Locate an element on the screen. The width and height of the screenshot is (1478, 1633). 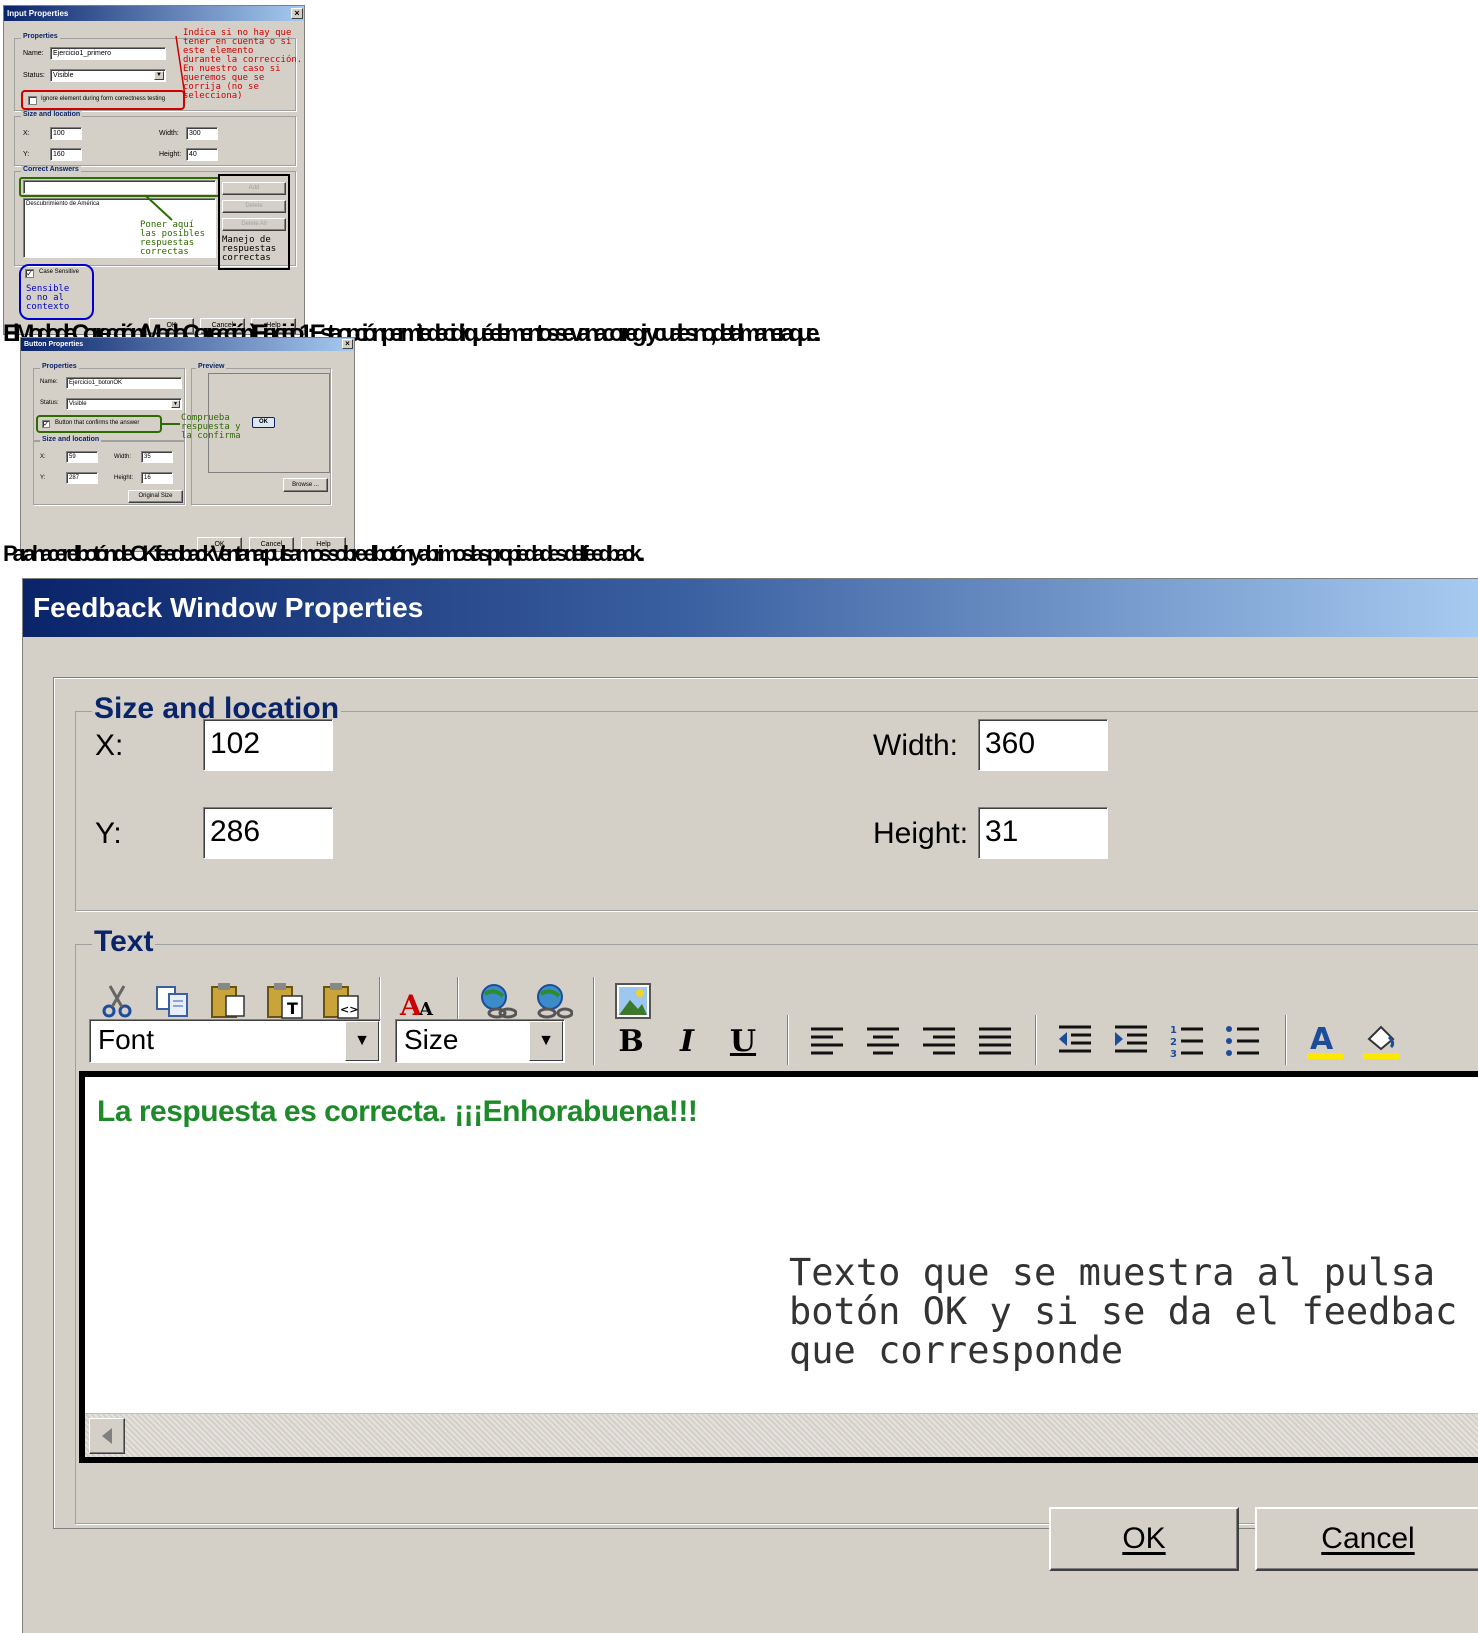
name-input: Ejercicio1_botonOK is located at coordinates (124, 383).